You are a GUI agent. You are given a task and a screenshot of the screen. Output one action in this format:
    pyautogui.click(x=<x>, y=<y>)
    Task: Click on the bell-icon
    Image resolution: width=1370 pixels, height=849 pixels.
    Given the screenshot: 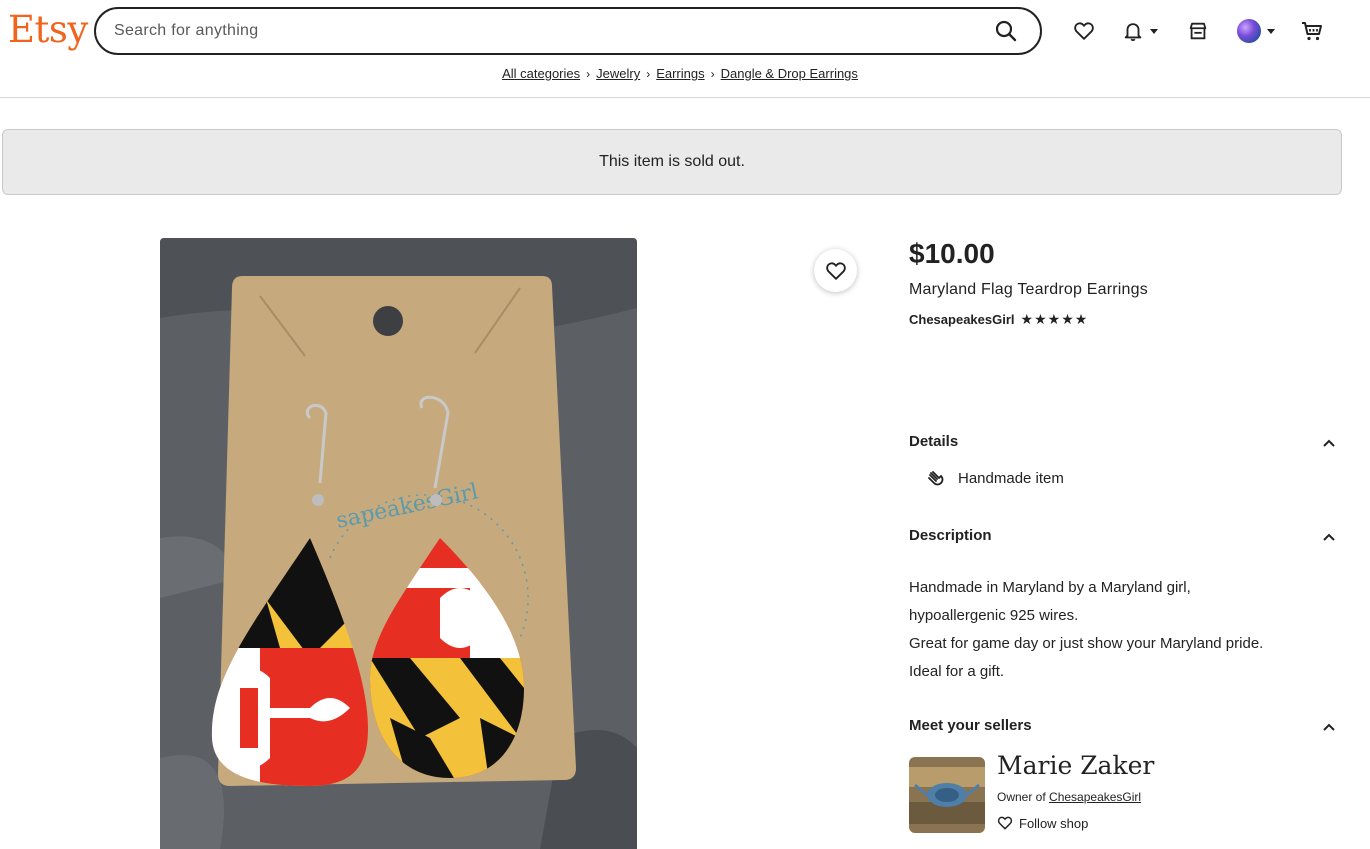 What is the action you would take?
    pyautogui.click(x=1133, y=32)
    